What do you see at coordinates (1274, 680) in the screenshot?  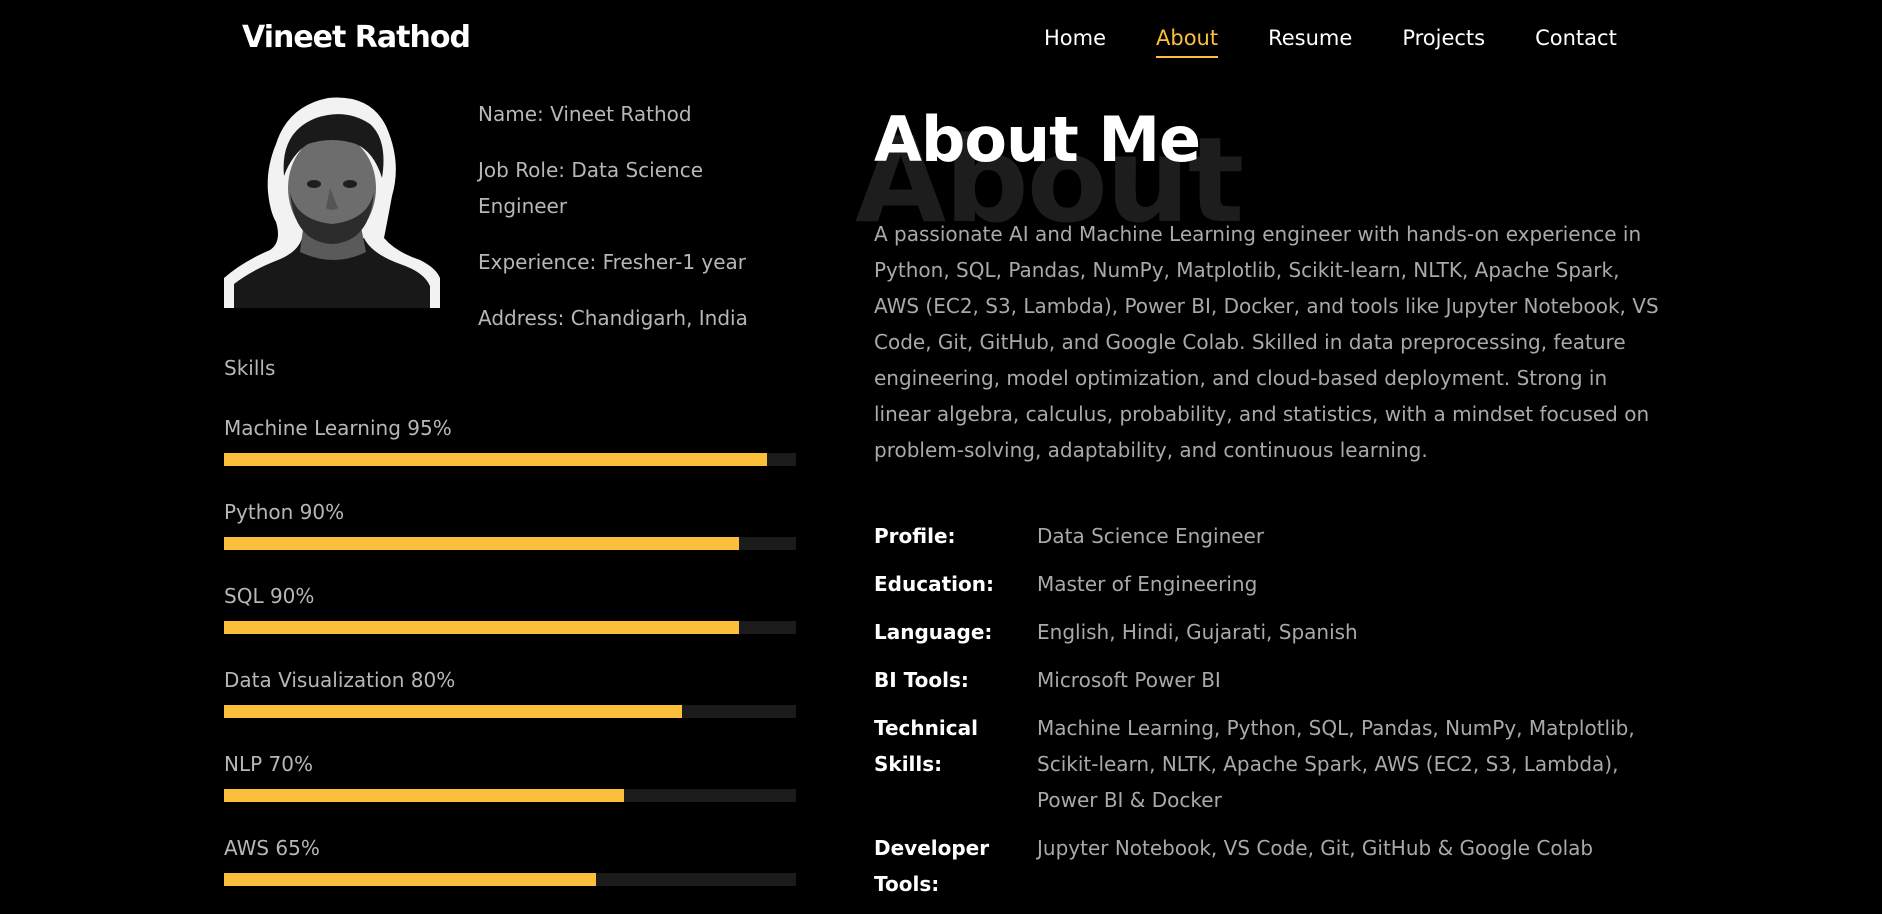 I see `detail-row: BI Tools: Microsoft Power BI` at bounding box center [1274, 680].